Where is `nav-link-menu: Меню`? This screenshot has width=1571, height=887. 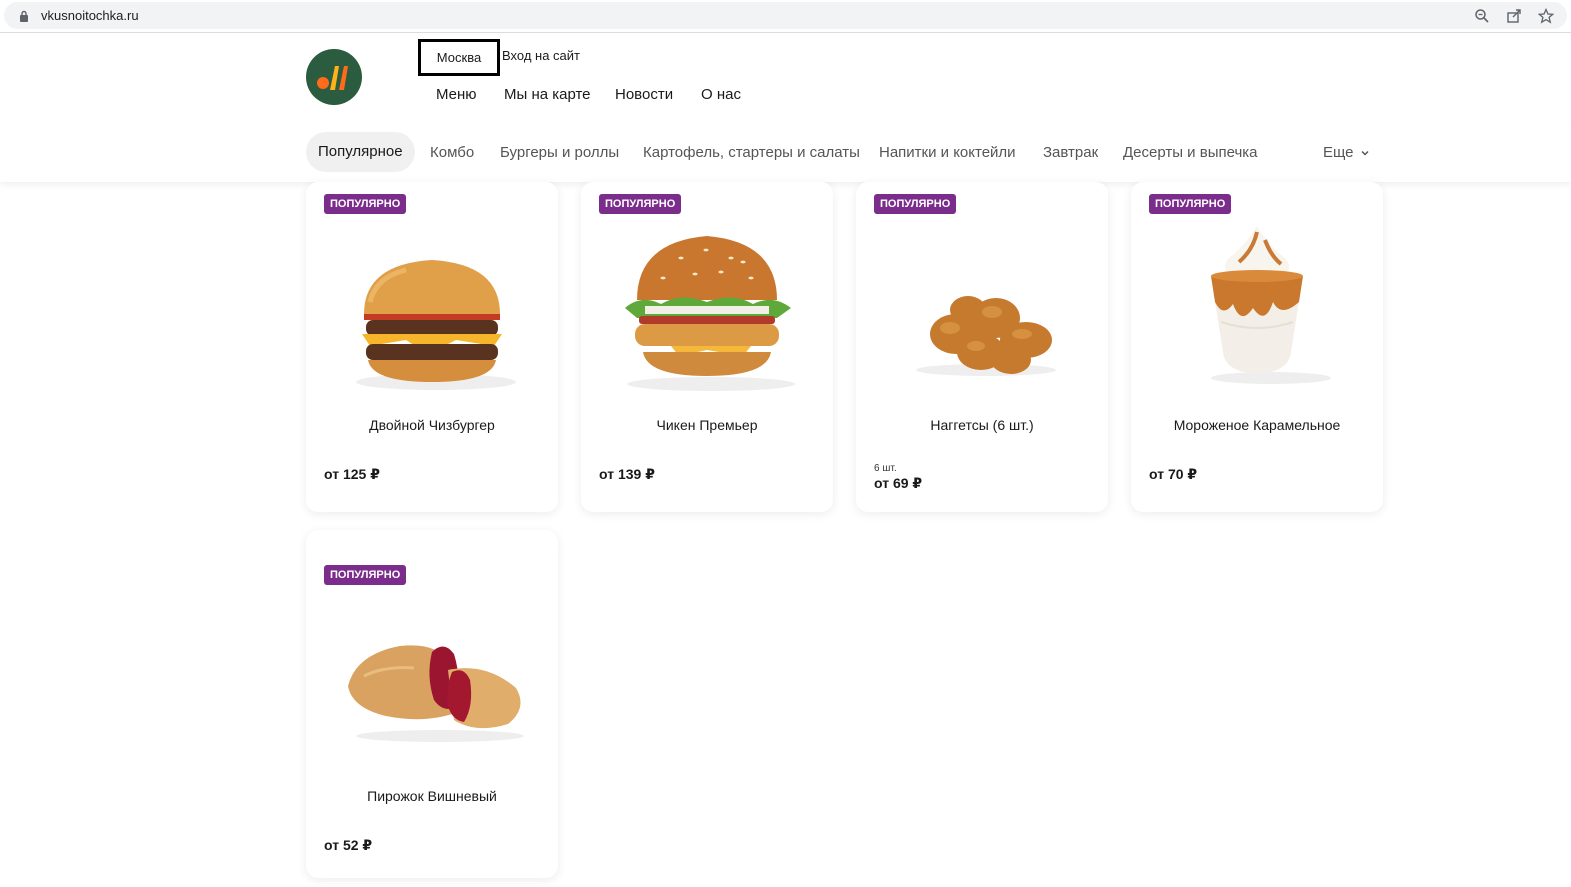
nav-link-menu: Меню is located at coordinates (456, 94).